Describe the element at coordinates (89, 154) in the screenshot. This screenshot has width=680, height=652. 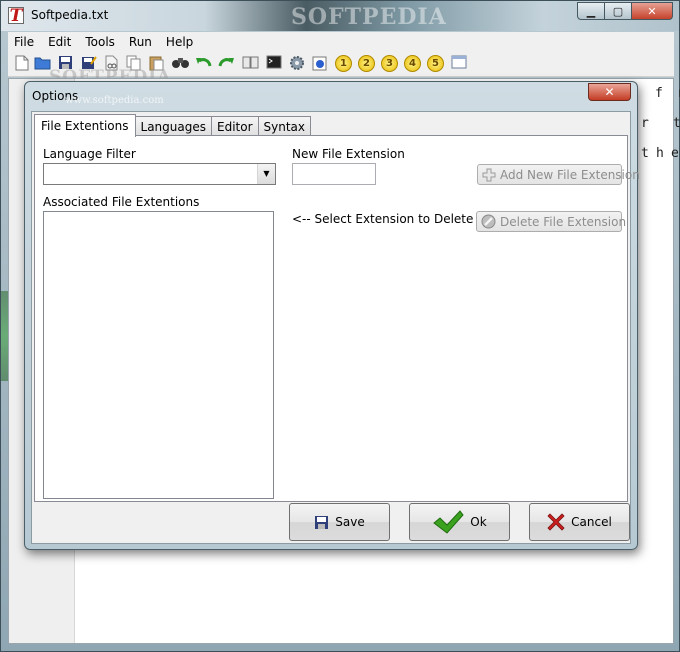
I see `language-filter-label: Language Filter` at that location.